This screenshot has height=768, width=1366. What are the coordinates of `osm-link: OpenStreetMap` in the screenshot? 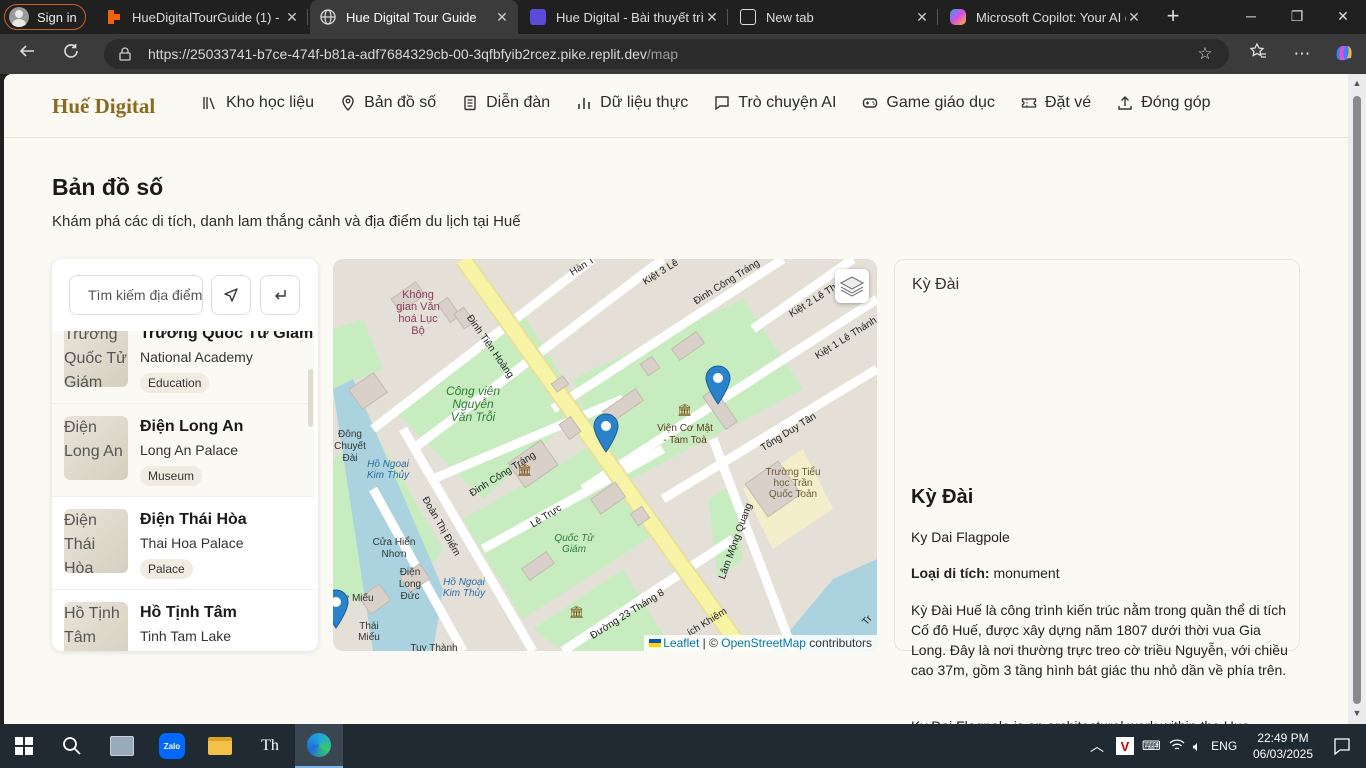 It's located at (763, 643).